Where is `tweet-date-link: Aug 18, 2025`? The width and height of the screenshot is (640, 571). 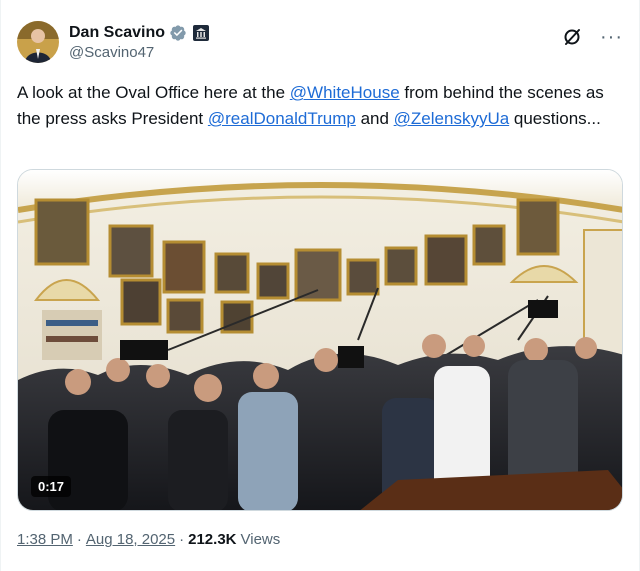 tweet-date-link: Aug 18, 2025 is located at coordinates (130, 539).